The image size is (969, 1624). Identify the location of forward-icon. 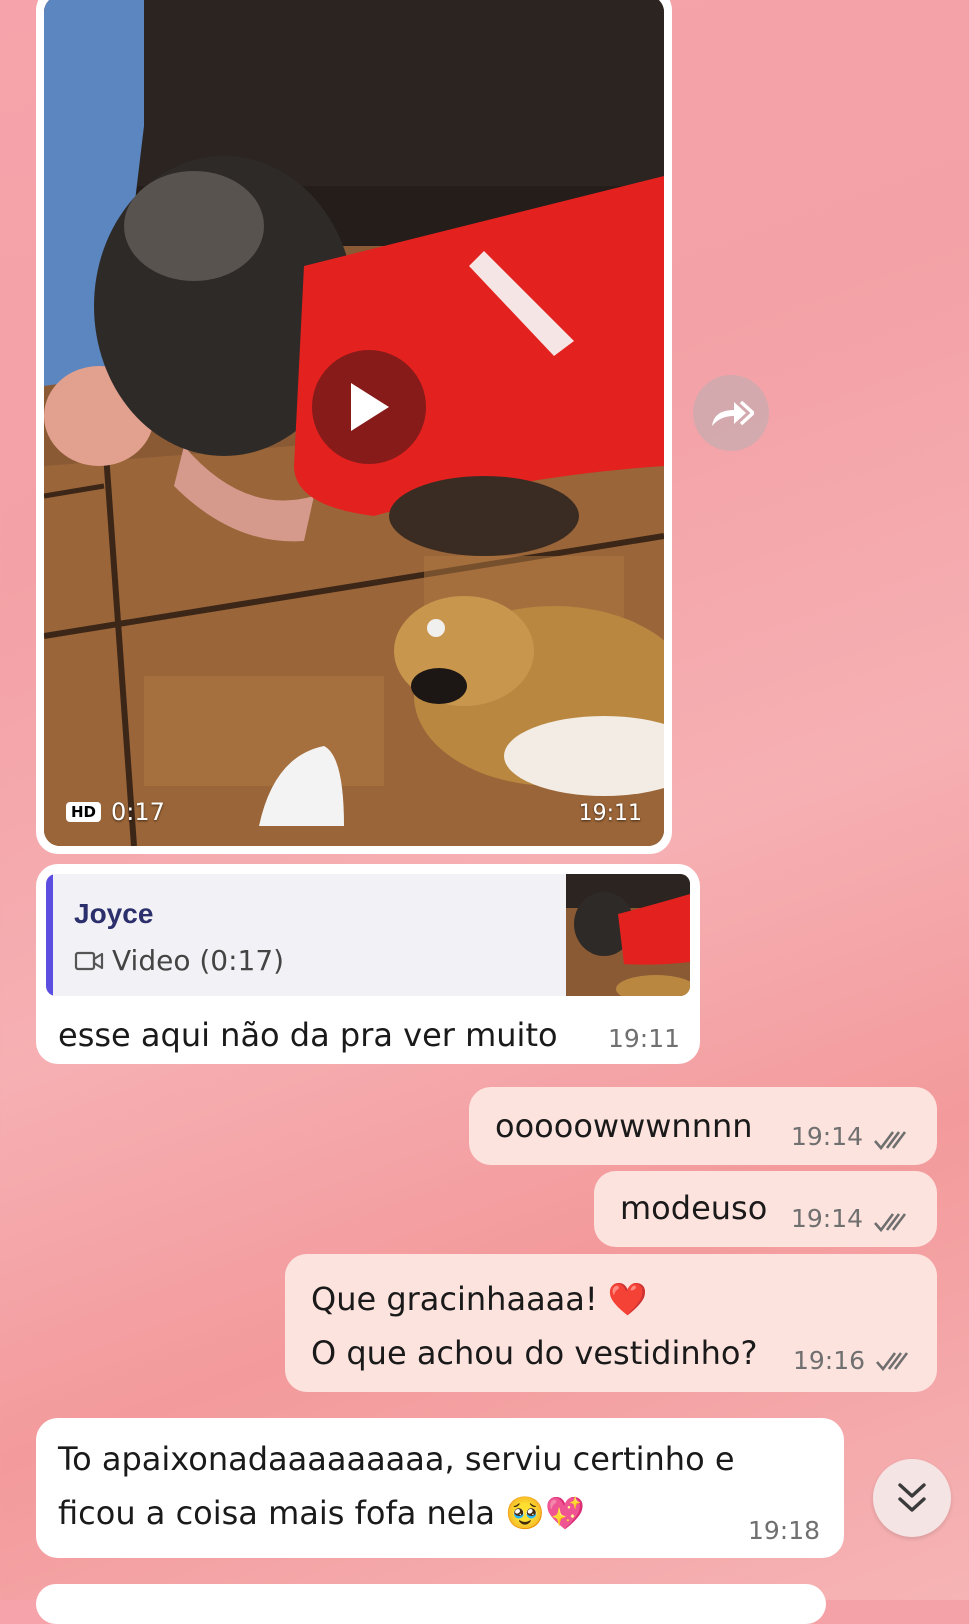
(733, 413).